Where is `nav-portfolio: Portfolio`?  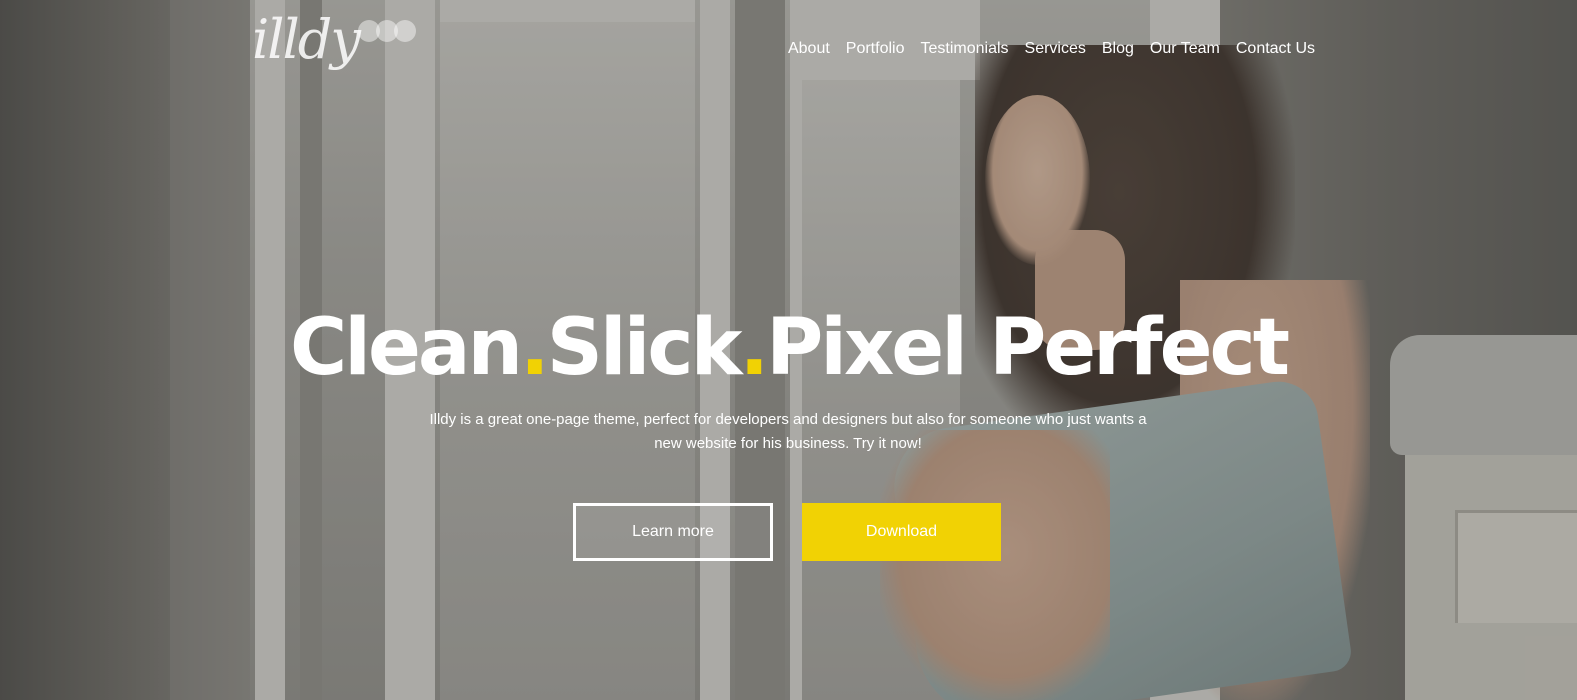 nav-portfolio: Portfolio is located at coordinates (875, 49).